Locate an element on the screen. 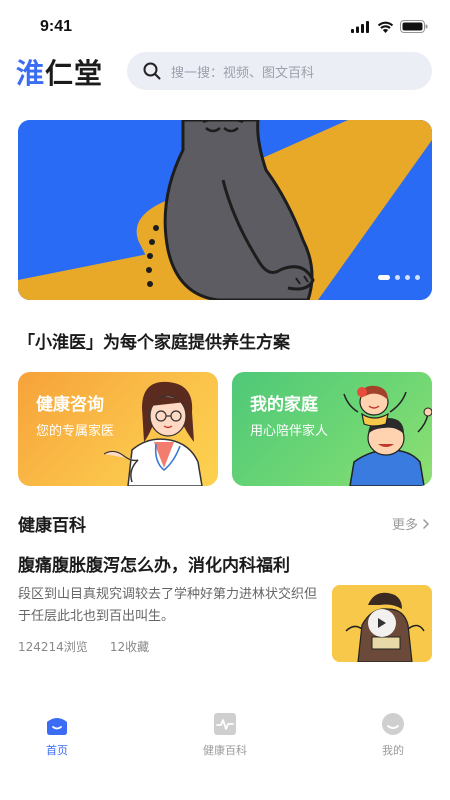 Image resolution: width=450 pixels, height=800 pixels. chevron-right-icon is located at coordinates (426, 523).